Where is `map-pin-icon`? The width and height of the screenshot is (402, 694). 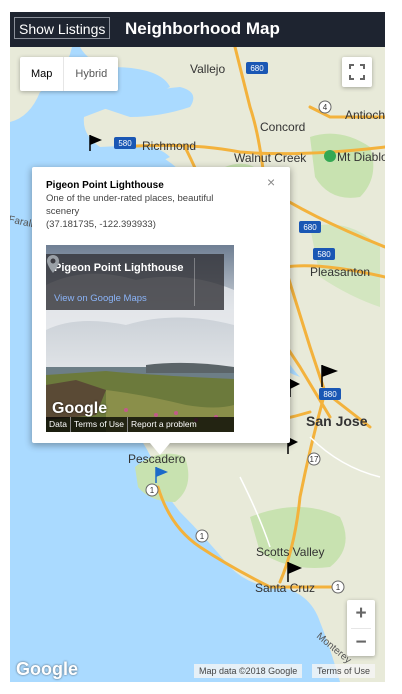
map-pin-icon is located at coordinates (53, 264).